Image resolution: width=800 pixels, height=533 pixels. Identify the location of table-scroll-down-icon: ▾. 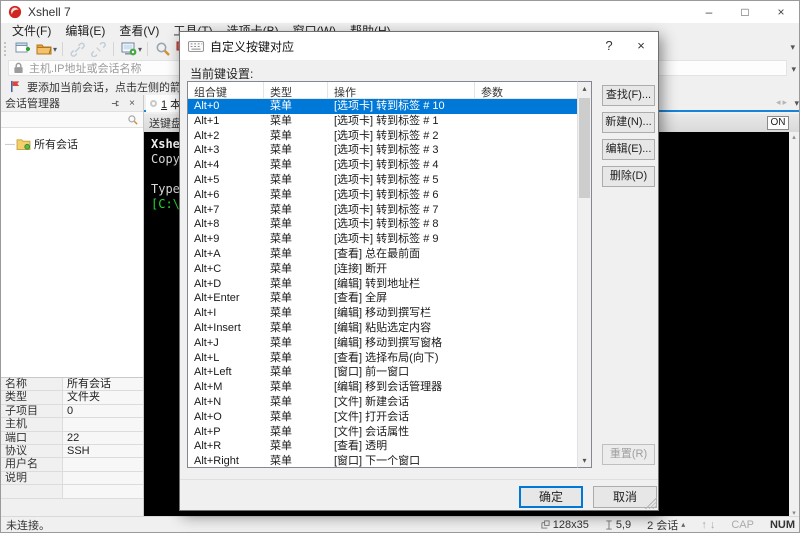
(584, 460).